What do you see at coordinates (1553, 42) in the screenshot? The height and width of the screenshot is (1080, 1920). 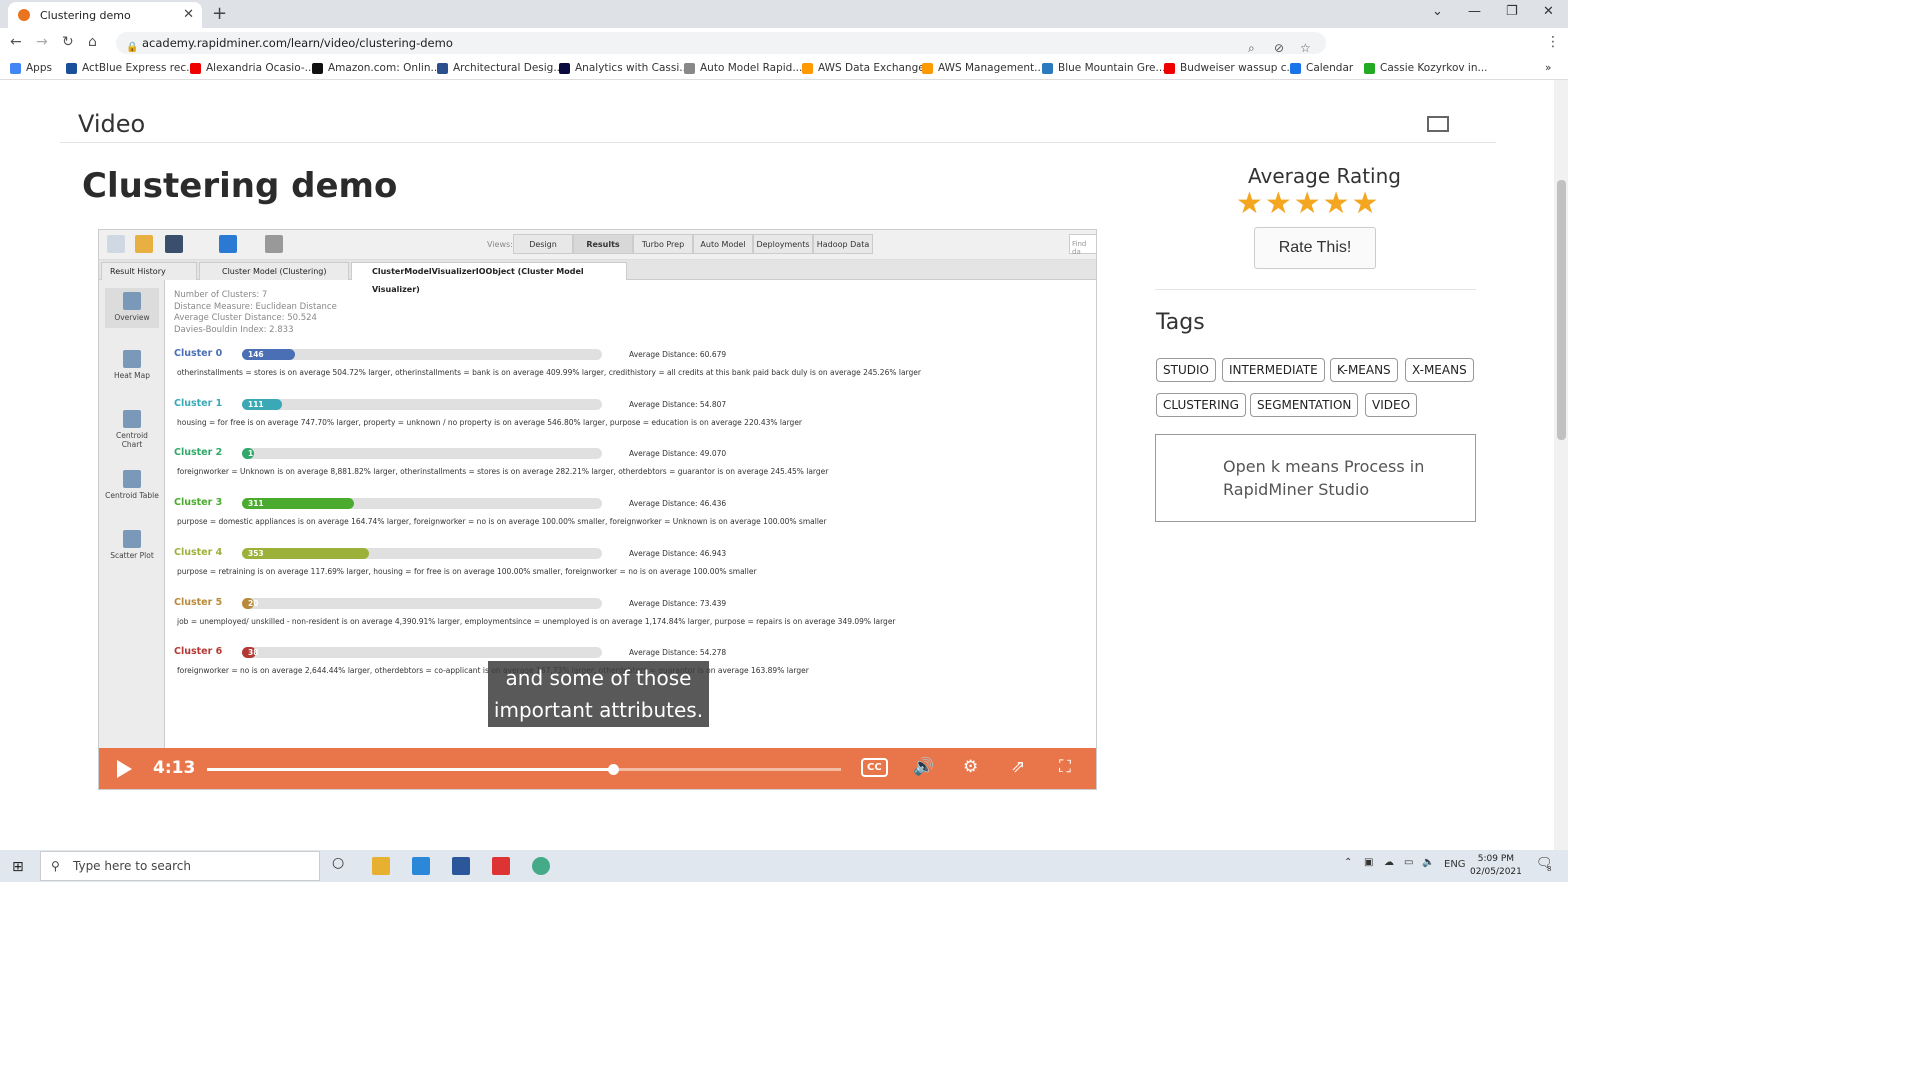 I see `menu-icon: ⋮` at bounding box center [1553, 42].